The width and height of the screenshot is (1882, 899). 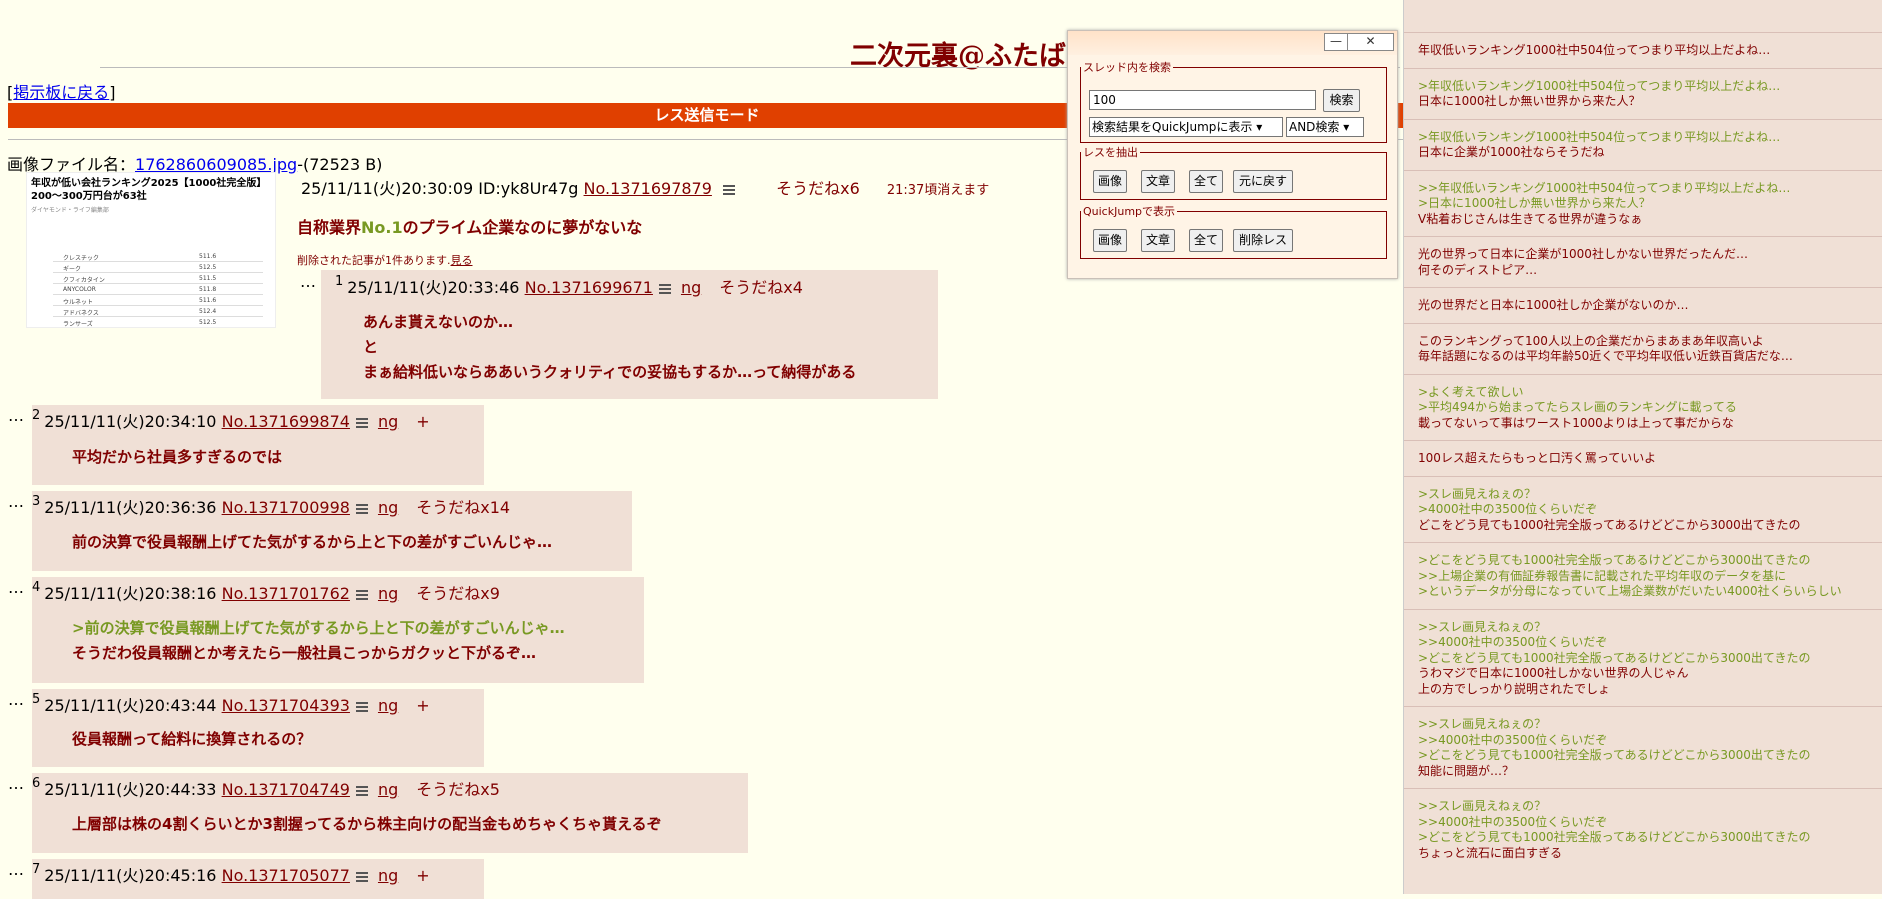 I want to click on extract-section-legend: レスを抽出, so click(x=1110, y=152).